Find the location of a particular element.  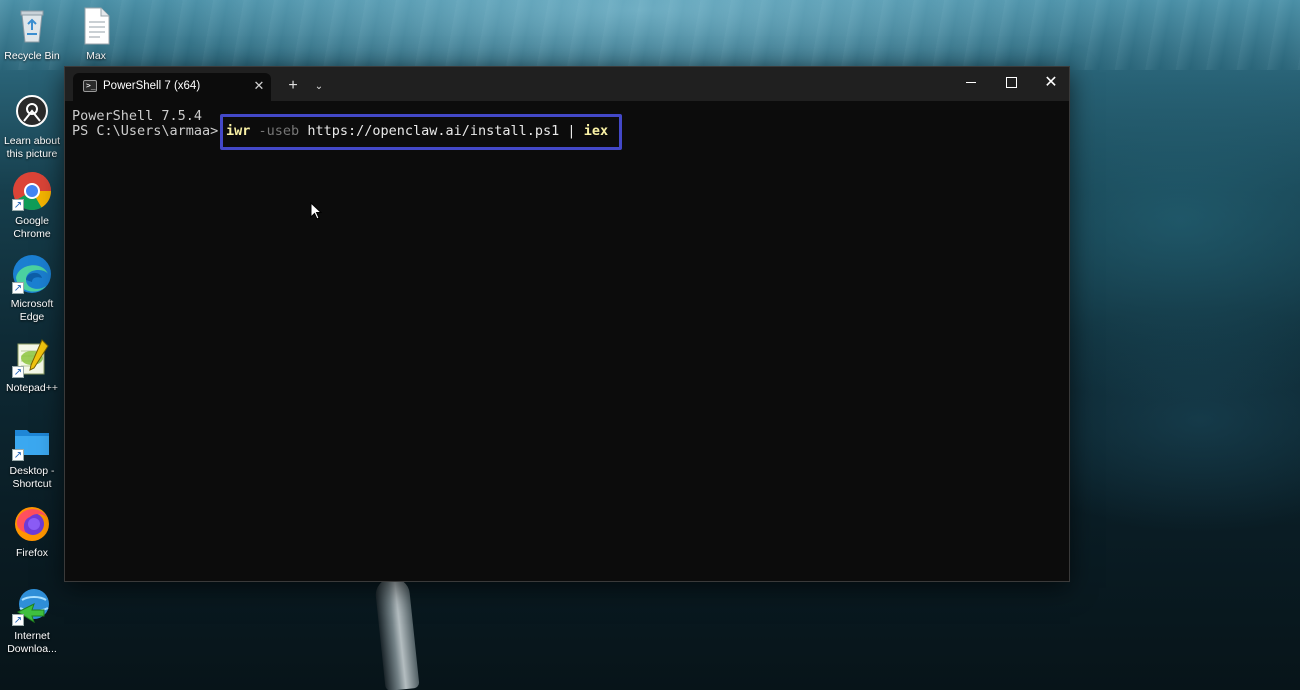

desktop-icon-label: Max is located at coordinates (96, 56).